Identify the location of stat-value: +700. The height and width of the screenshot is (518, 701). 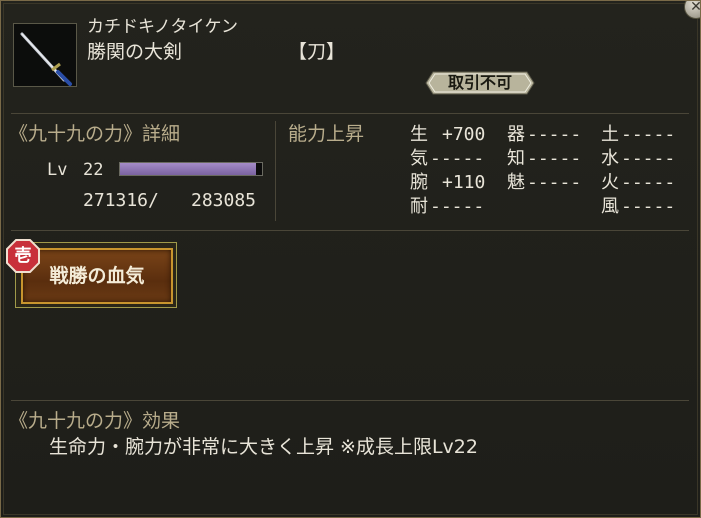
(464, 134).